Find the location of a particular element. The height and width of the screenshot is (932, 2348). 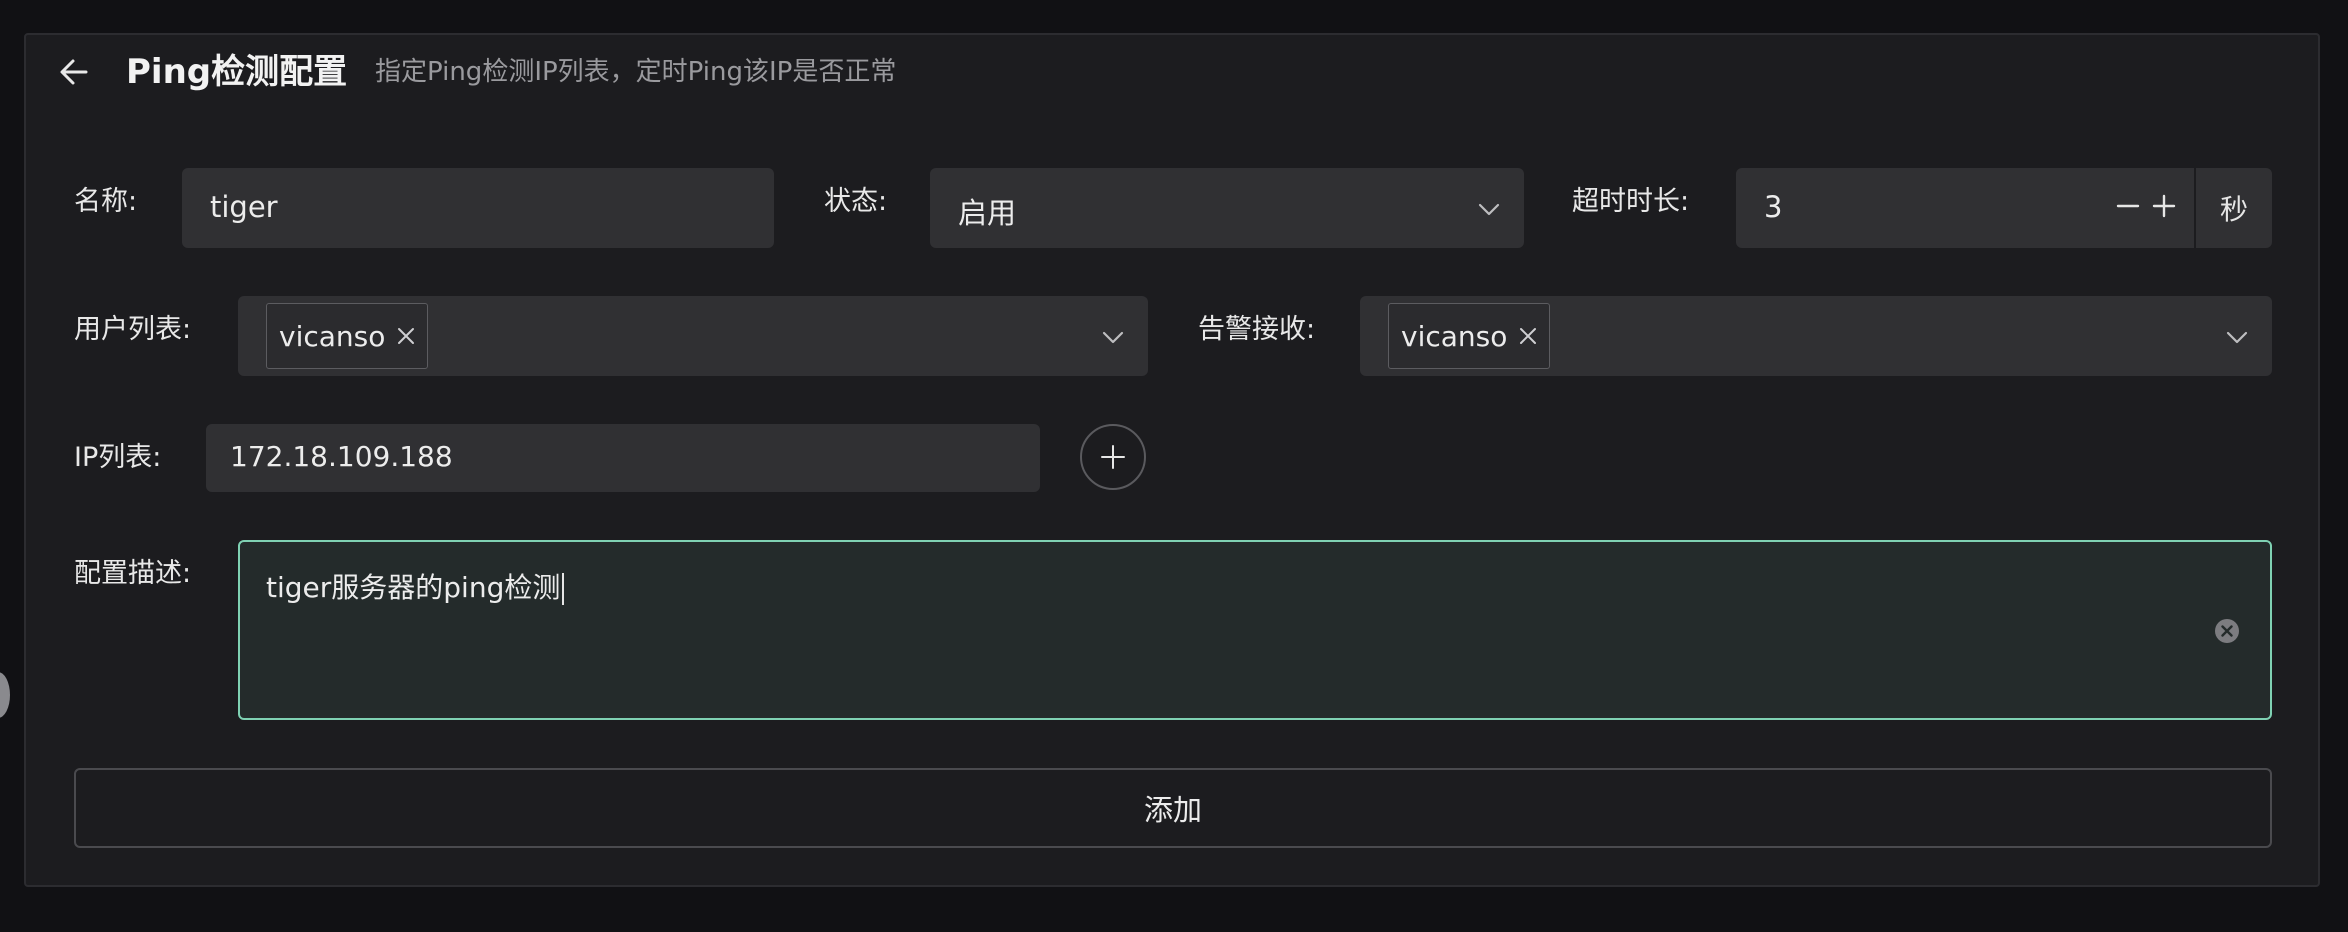

timeout-decrement-button is located at coordinates (2128, 206).